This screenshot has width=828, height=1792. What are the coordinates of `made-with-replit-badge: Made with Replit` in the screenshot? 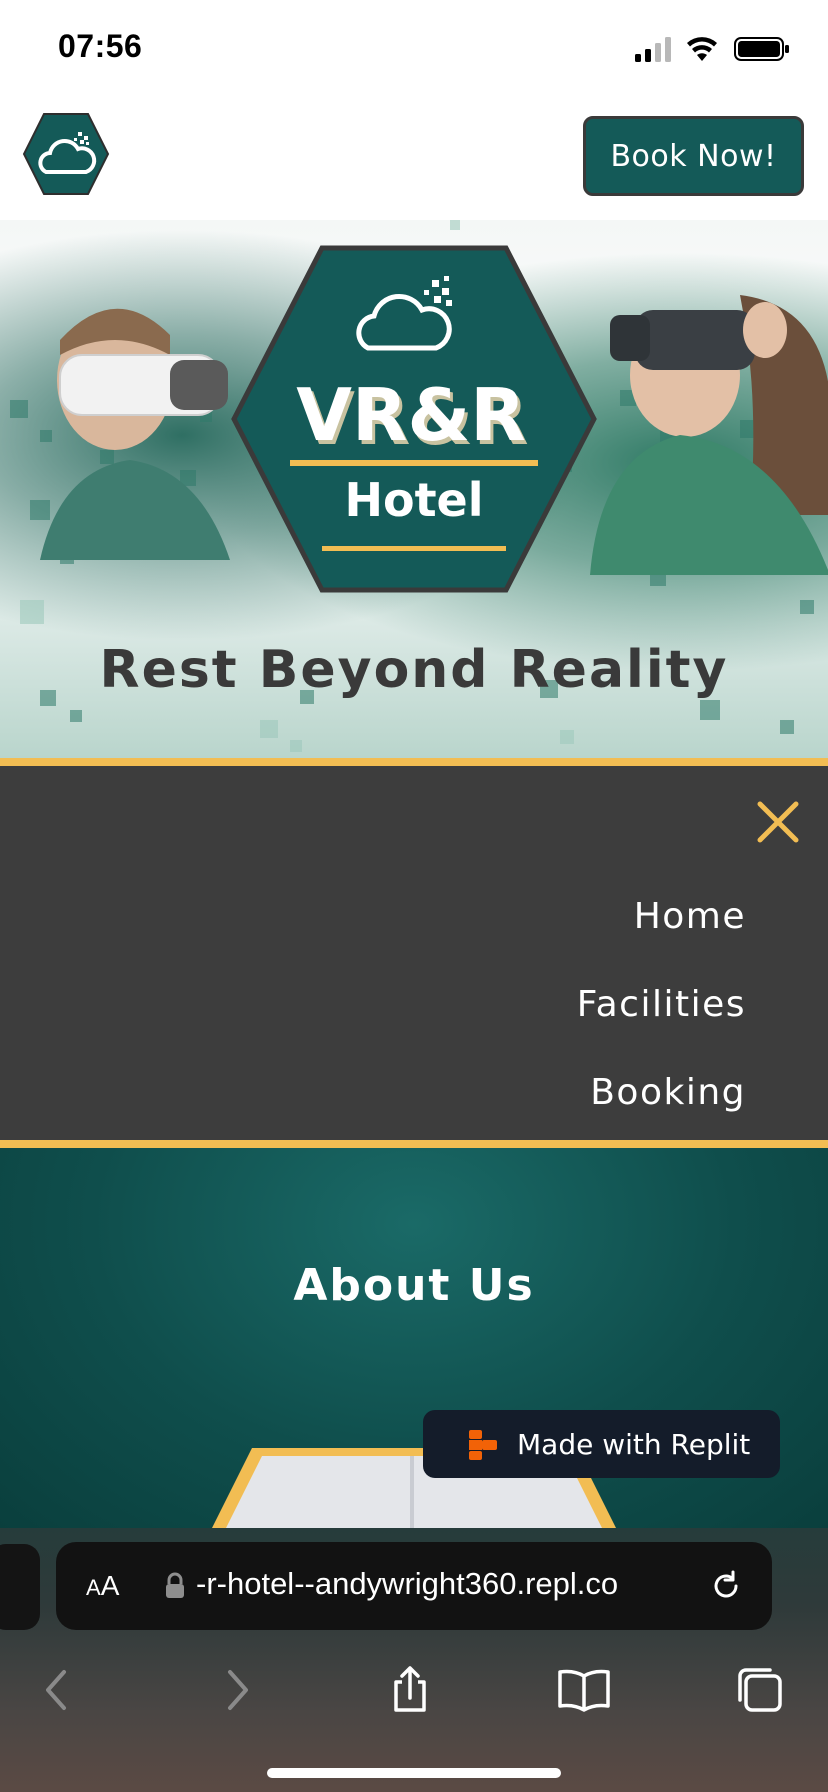 It's located at (601, 1444).